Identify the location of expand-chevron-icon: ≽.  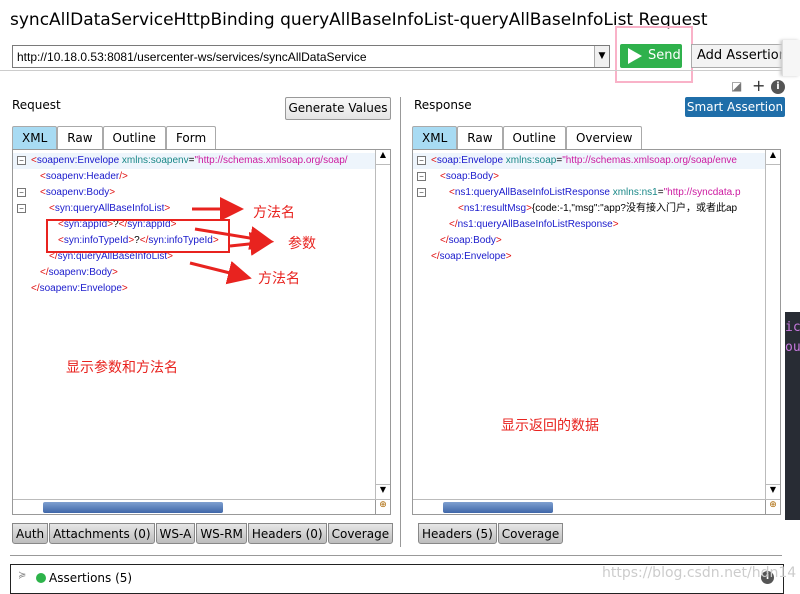
(22, 575).